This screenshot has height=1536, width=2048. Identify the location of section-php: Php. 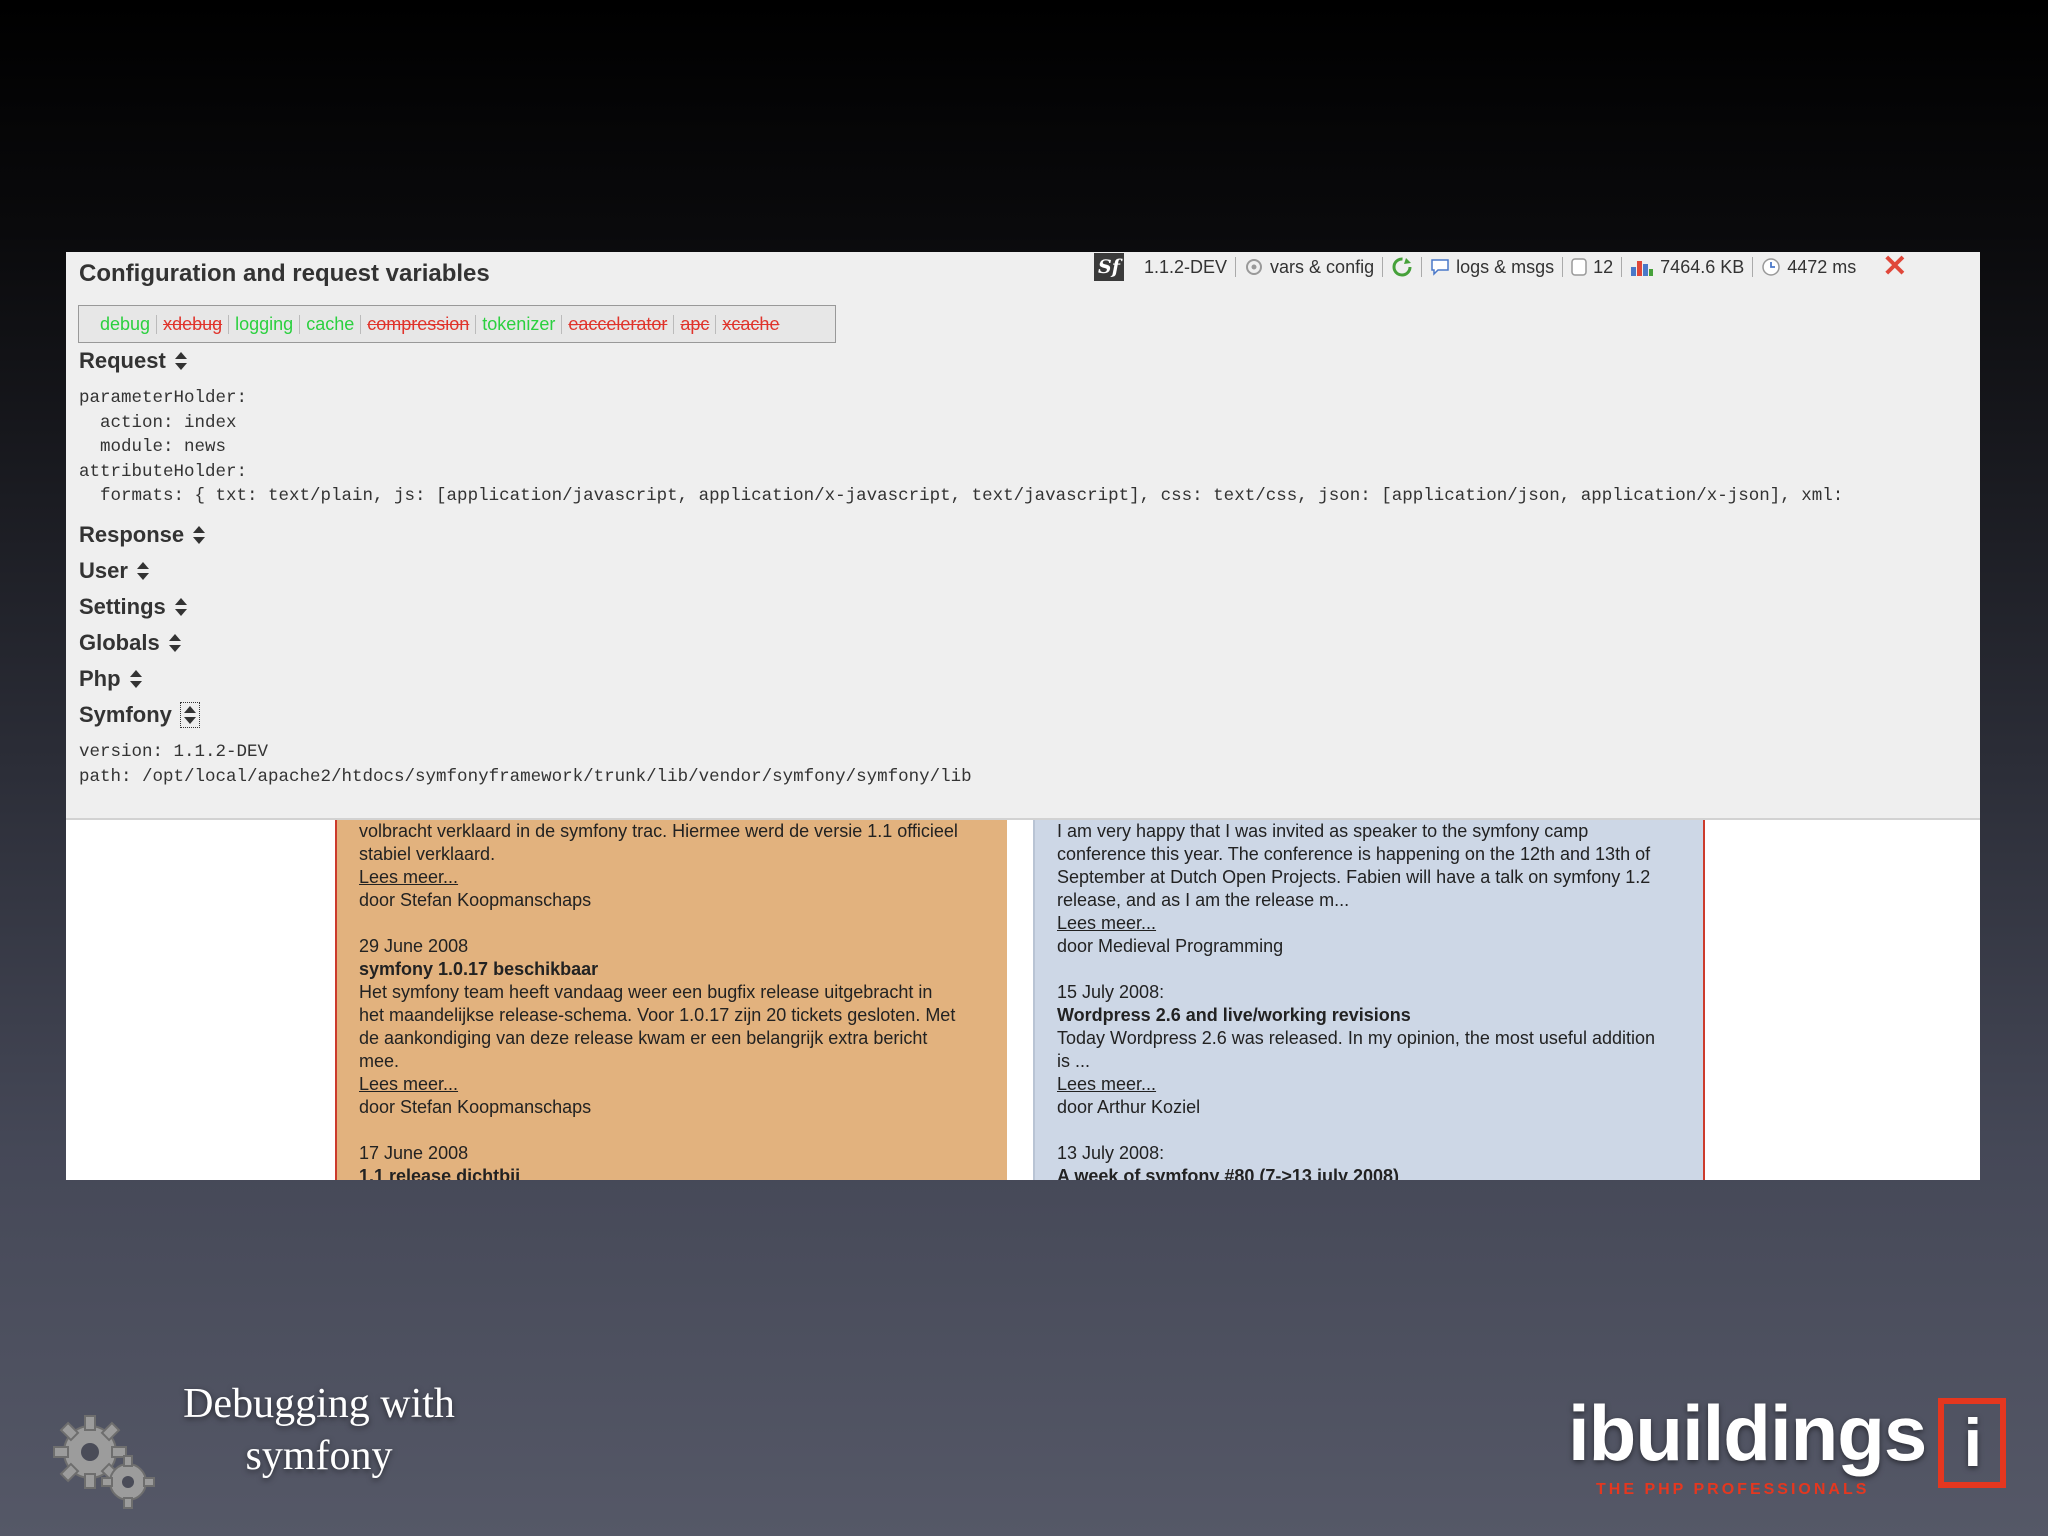
(111, 679).